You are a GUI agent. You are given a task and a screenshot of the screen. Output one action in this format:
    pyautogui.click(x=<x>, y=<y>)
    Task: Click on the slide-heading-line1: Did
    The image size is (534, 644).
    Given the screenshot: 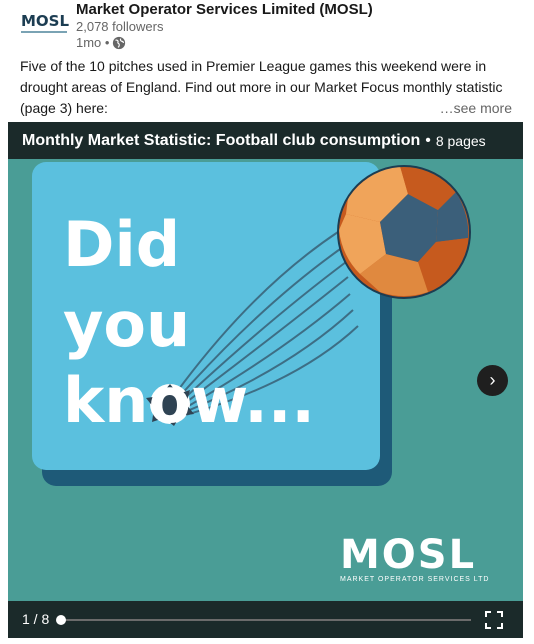 What is the action you would take?
    pyautogui.click(x=122, y=244)
    